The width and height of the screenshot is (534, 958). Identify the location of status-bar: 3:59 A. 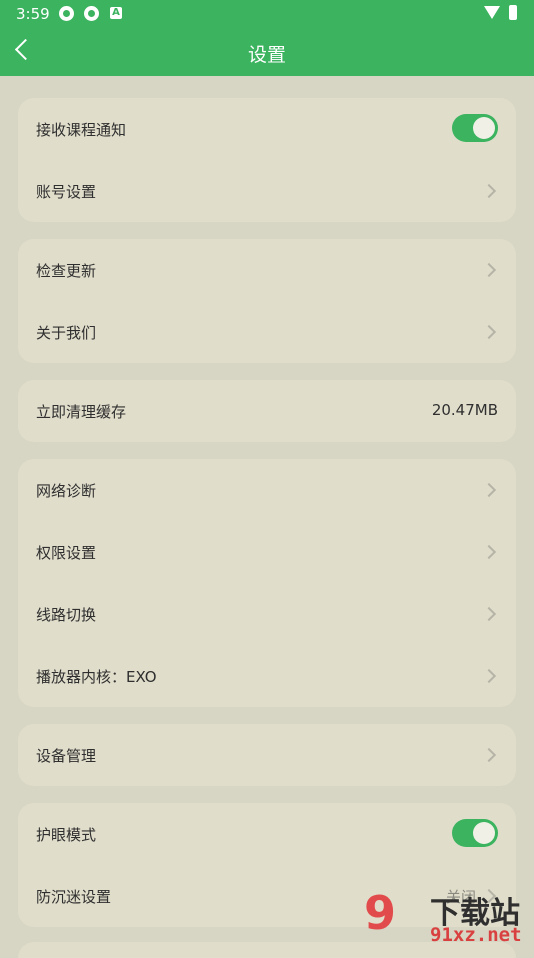
(267, 14).